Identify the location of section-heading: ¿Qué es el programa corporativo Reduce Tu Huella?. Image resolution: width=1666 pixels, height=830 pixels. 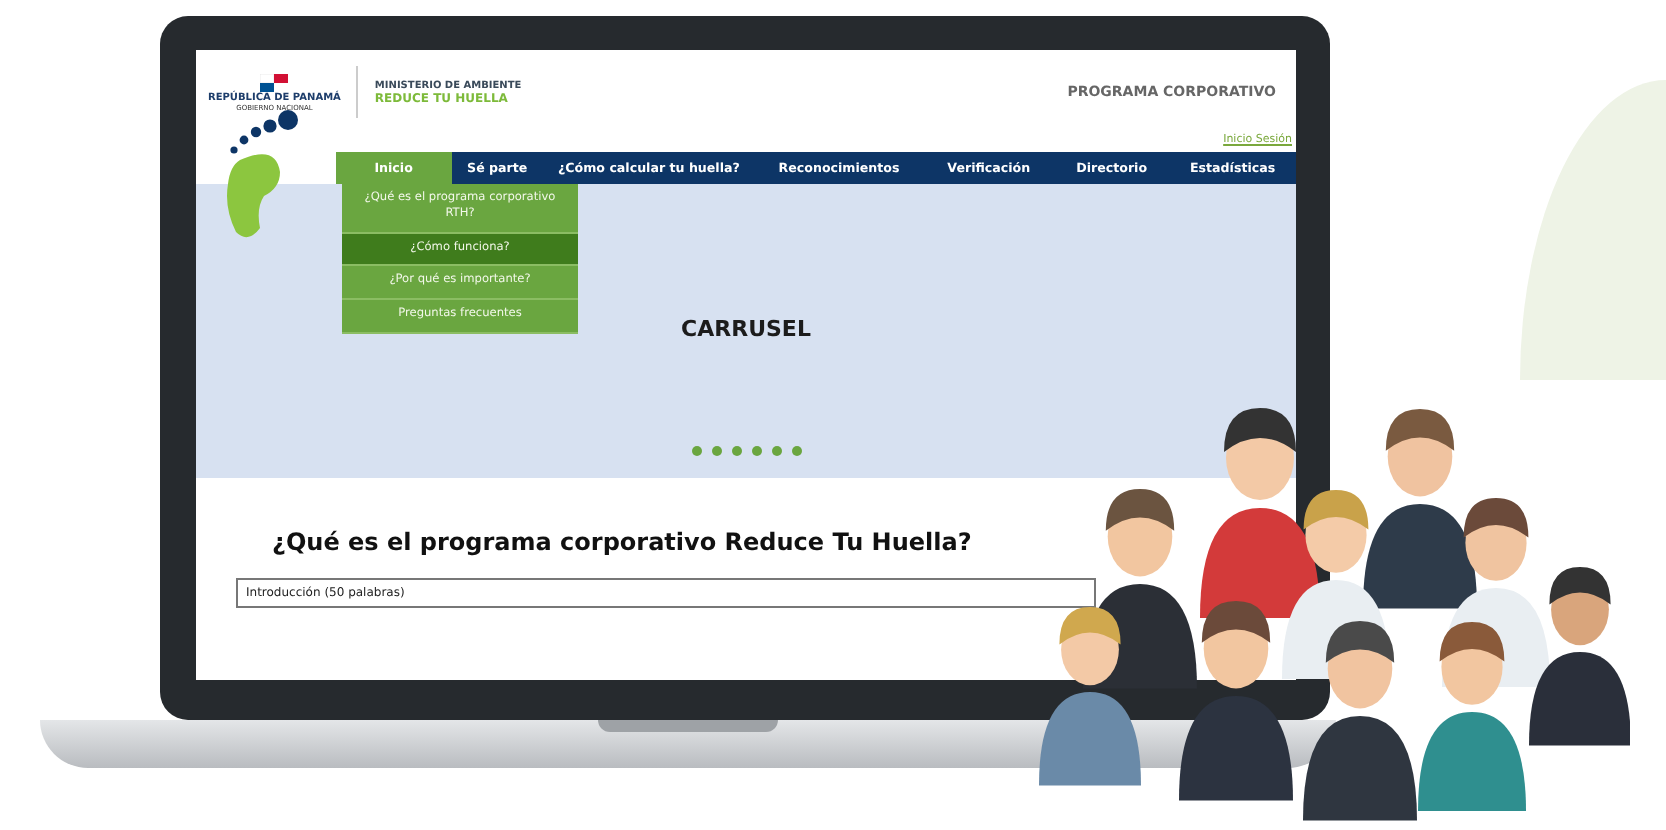
(623, 542).